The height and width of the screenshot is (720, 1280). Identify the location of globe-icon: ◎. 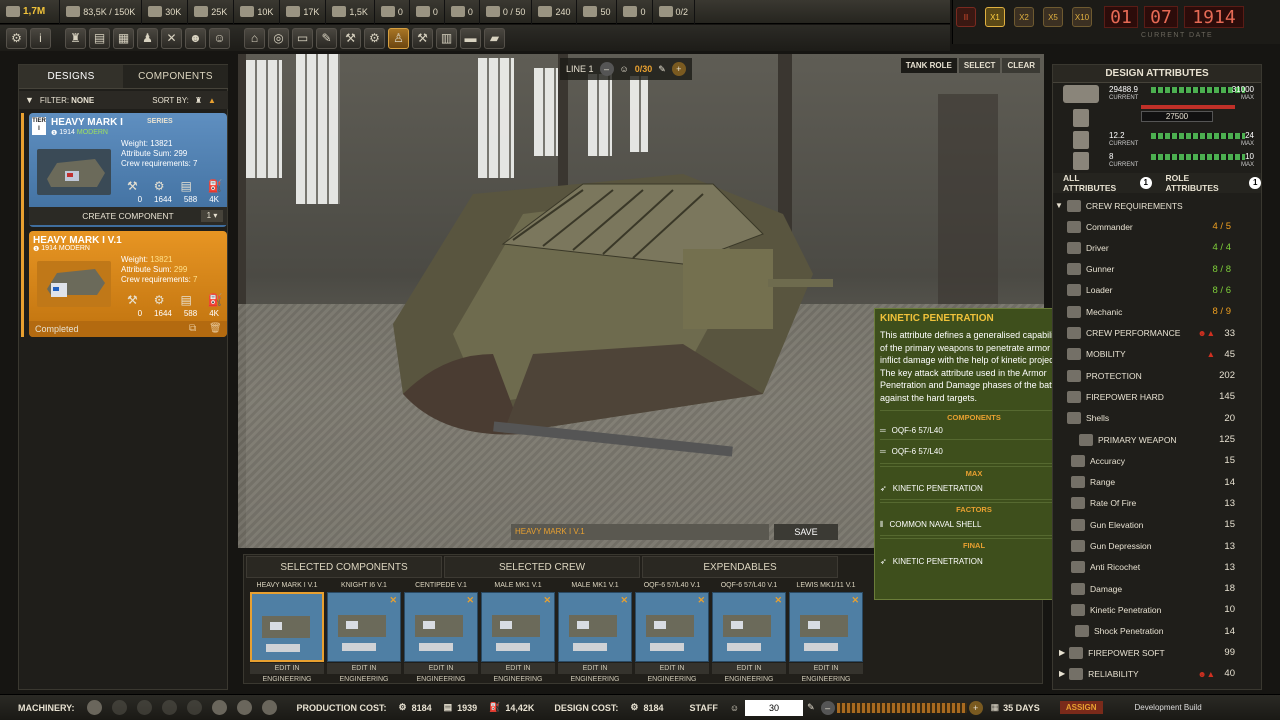
(278, 38).